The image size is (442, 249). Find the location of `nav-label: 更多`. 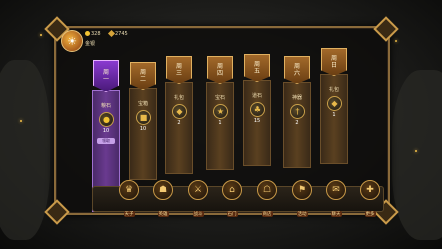

nav-label: 更多 is located at coordinates (370, 214).